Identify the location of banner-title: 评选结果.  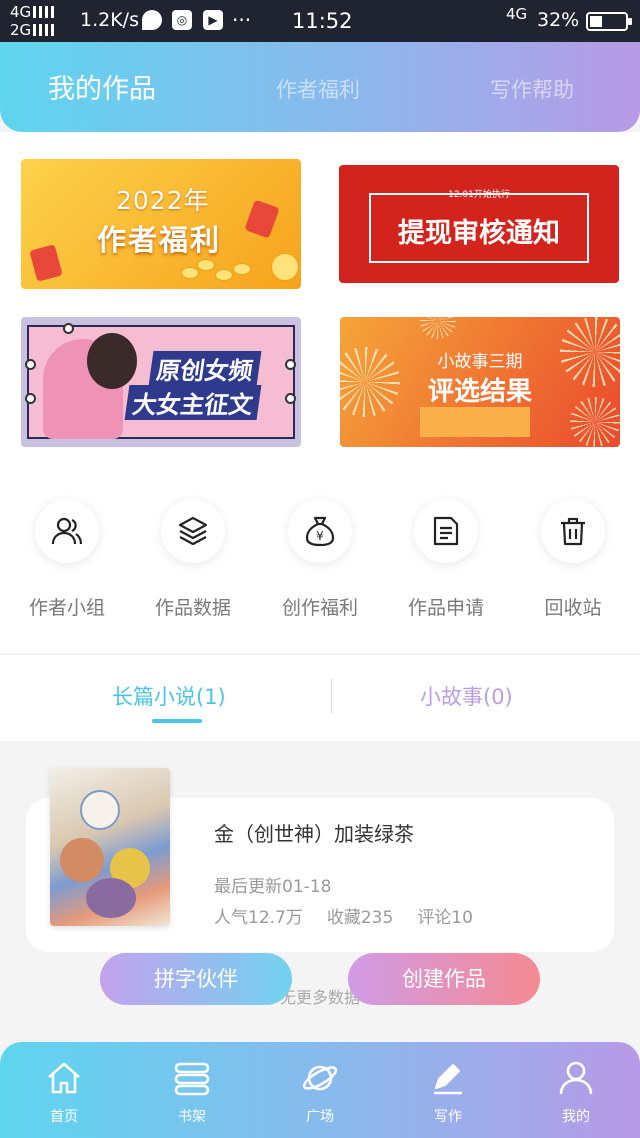
(479, 392).